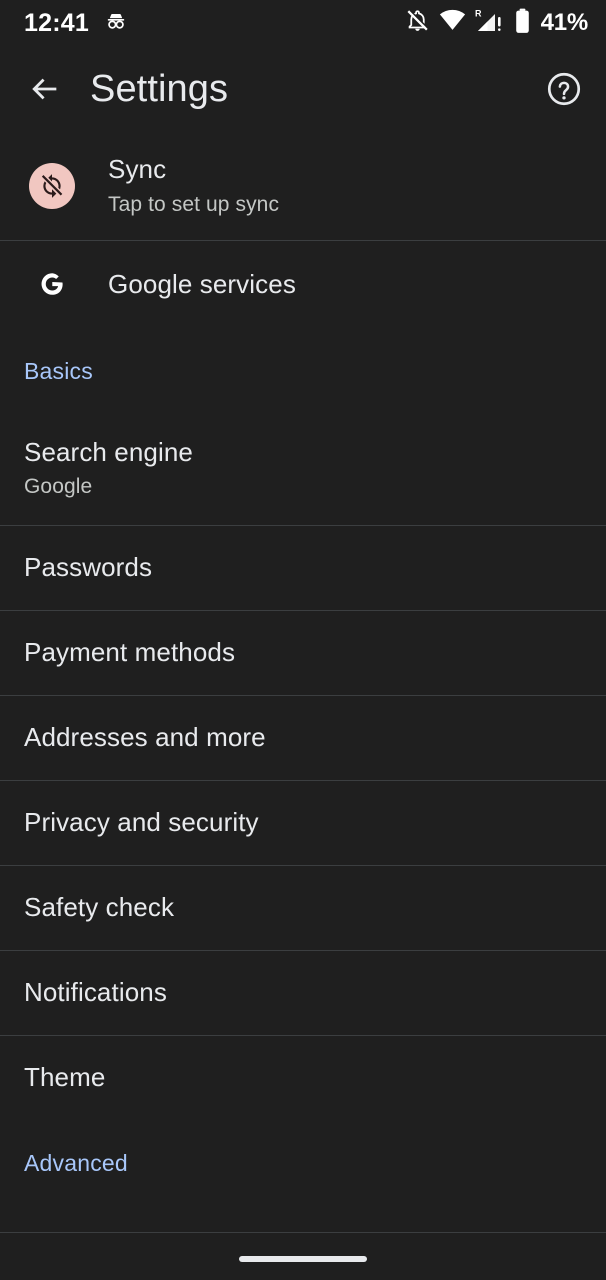 Image resolution: width=606 pixels, height=1280 pixels. I want to click on google-services-row: Google services, so click(303, 284).